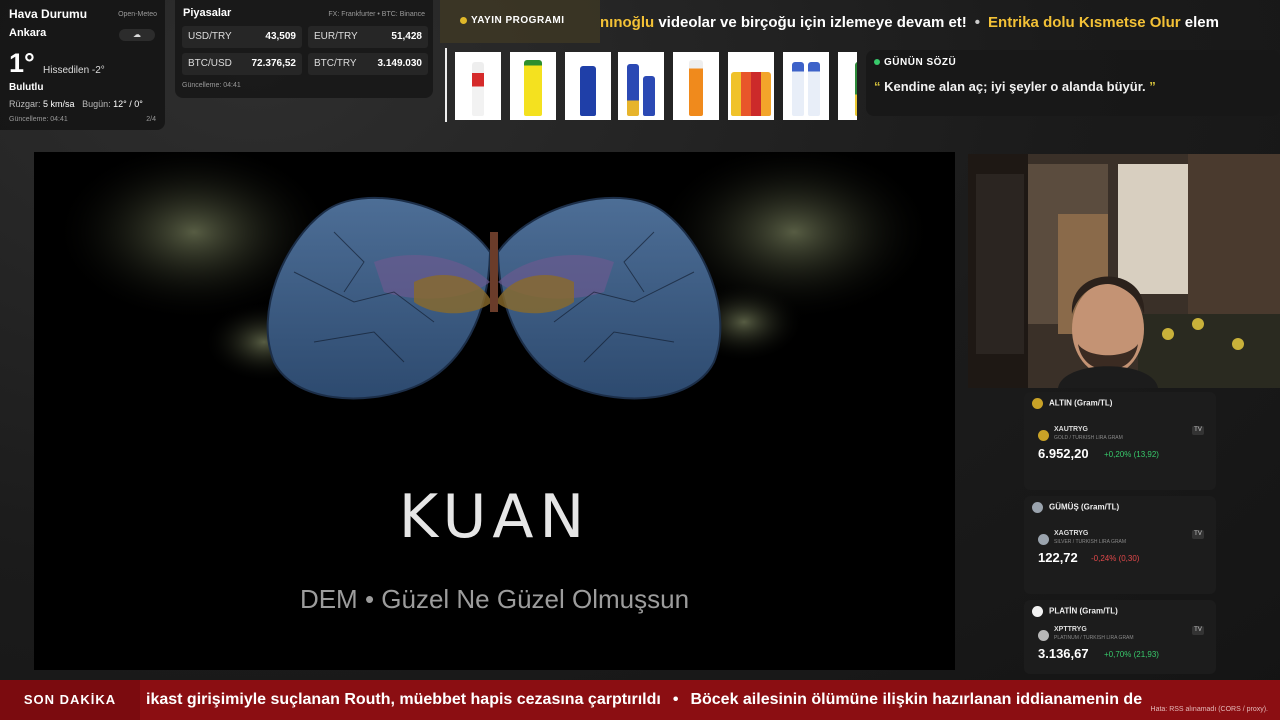 The image size is (1280, 720). Describe the element at coordinates (151, 119) in the screenshot. I see `weather-page-indicator: 2/4` at that location.